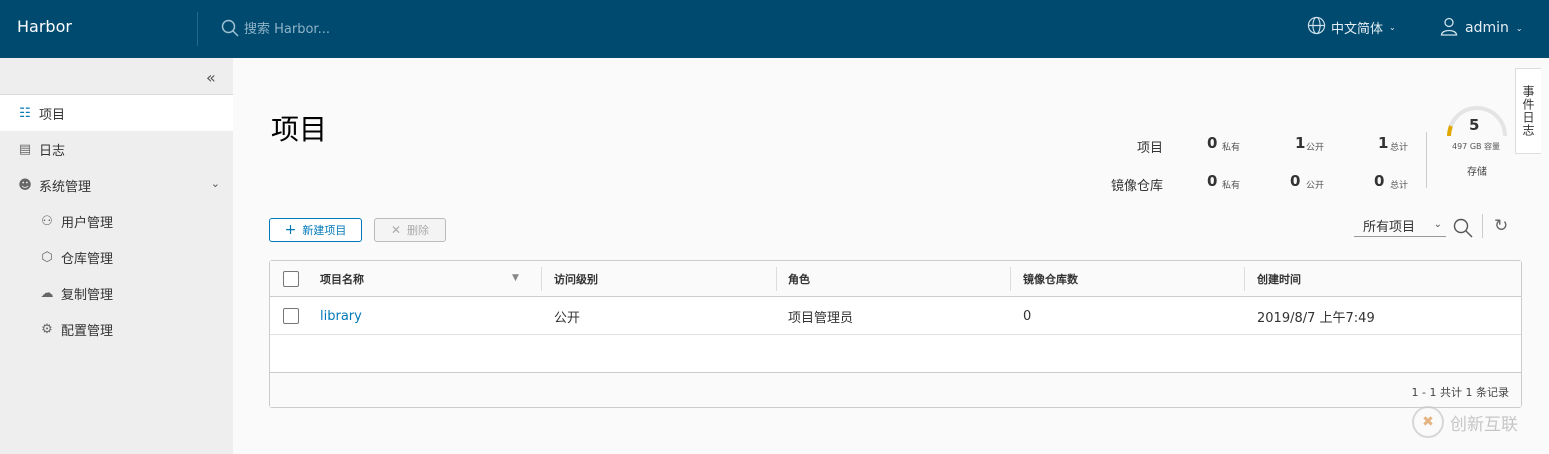  I want to click on delete-button: ✕ 删除, so click(410, 230).